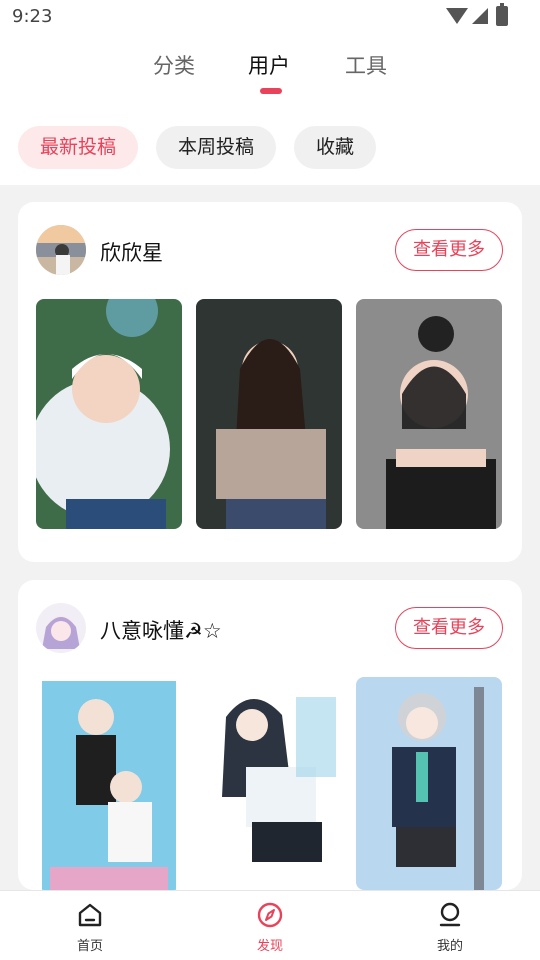 The width and height of the screenshot is (540, 960). What do you see at coordinates (216, 147) in the screenshot?
I see `chip-this-week: 本周投稿` at bounding box center [216, 147].